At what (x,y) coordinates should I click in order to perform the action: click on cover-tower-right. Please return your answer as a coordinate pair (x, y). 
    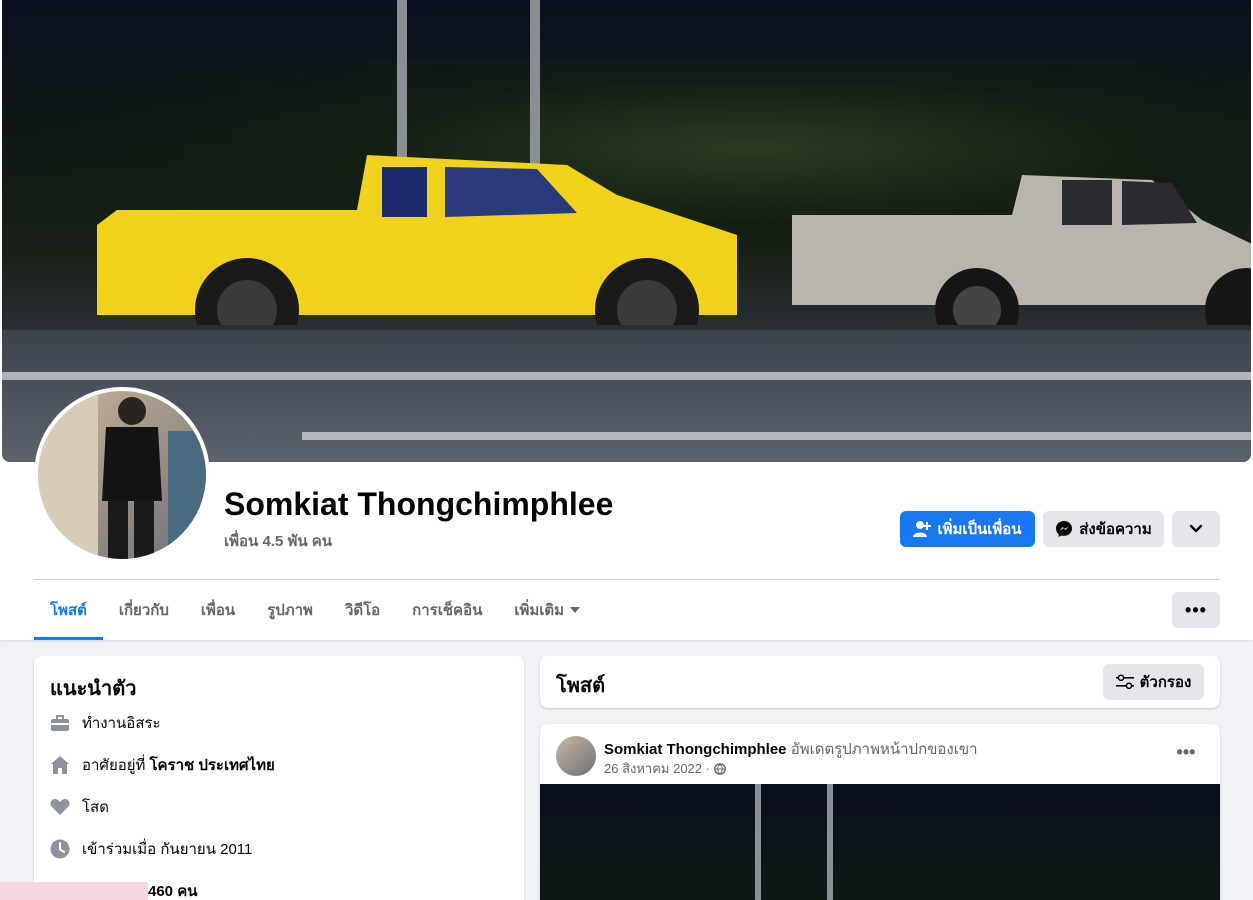
    Looking at the image, I should click on (535, 90).